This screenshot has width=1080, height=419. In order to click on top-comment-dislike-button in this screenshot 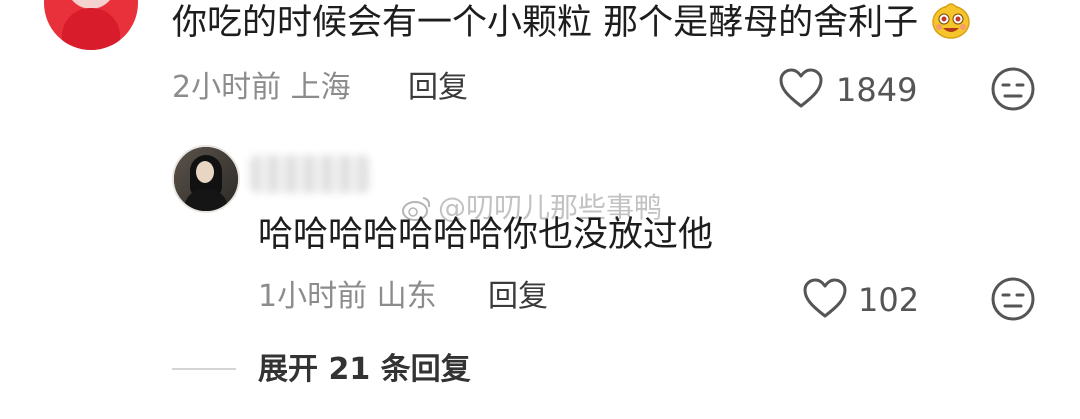, I will do `click(1013, 89)`.